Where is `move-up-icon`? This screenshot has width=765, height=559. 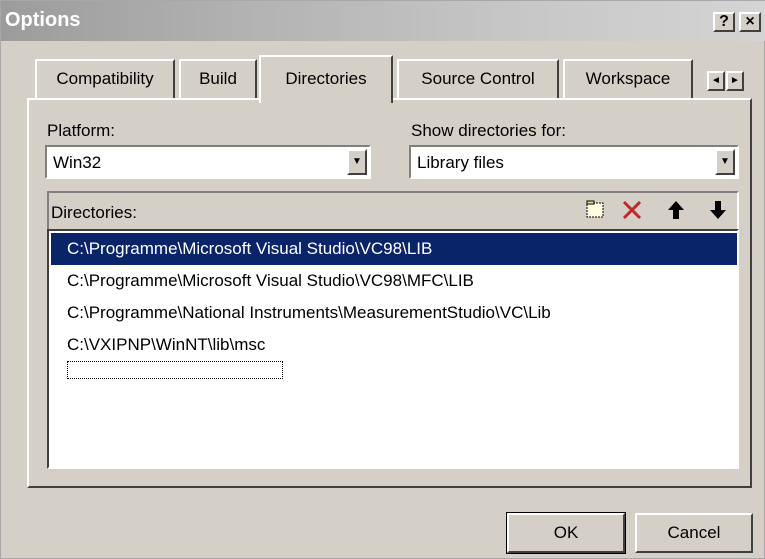
move-up-icon is located at coordinates (676, 210).